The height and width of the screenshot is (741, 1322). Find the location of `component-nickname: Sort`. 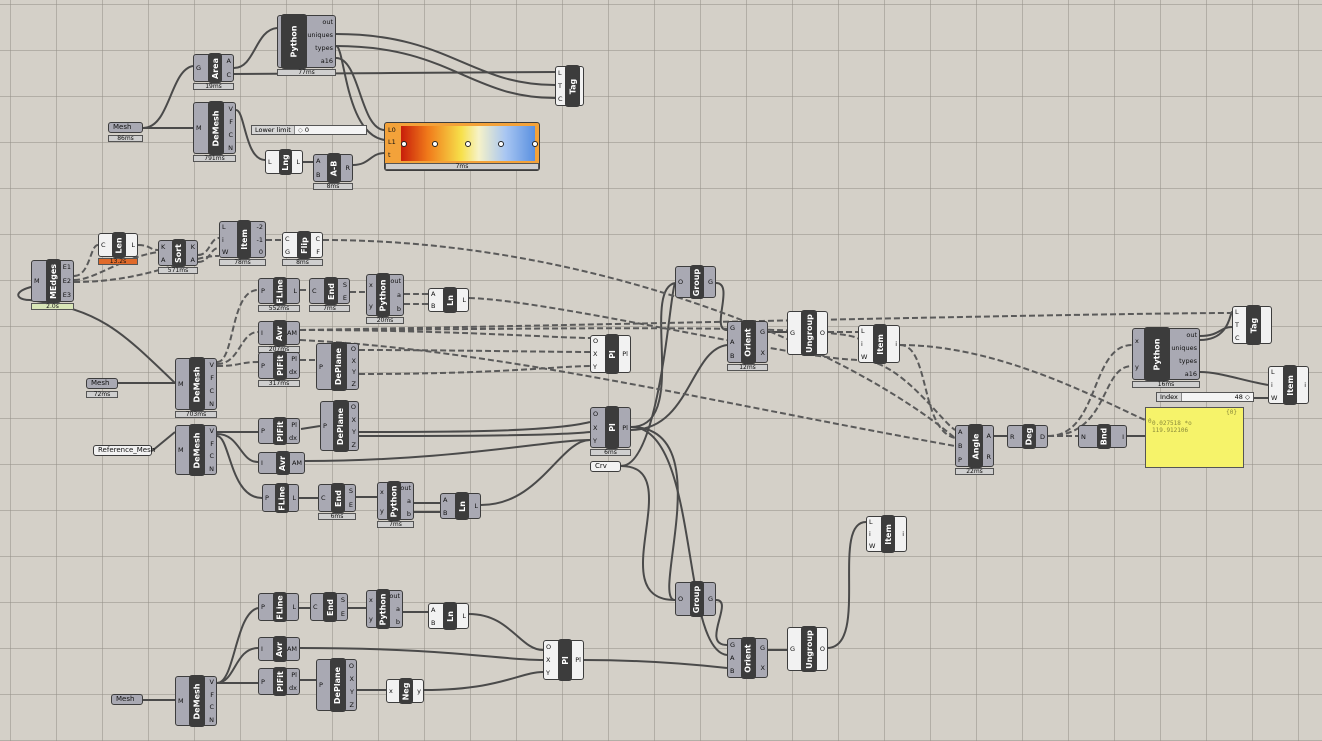

component-nickname: Sort is located at coordinates (179, 253).